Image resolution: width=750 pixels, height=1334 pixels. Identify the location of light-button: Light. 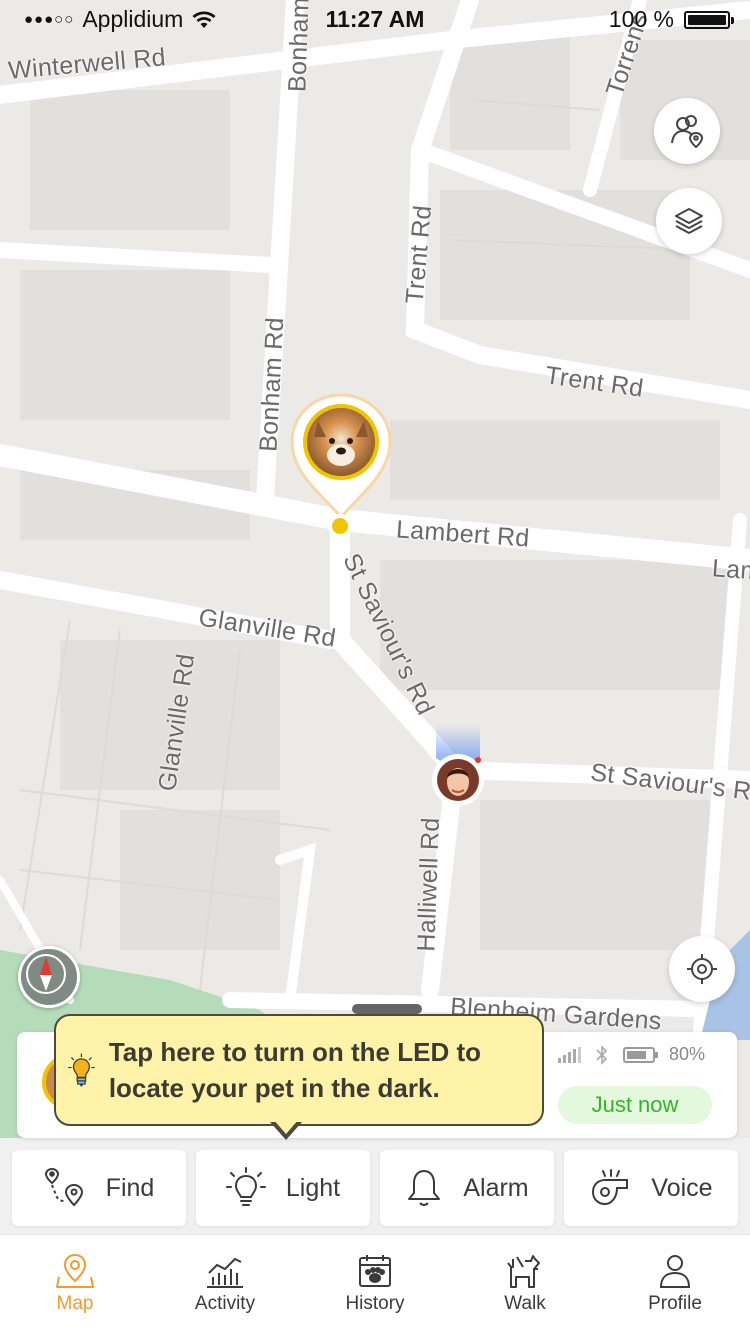
(283, 1188).